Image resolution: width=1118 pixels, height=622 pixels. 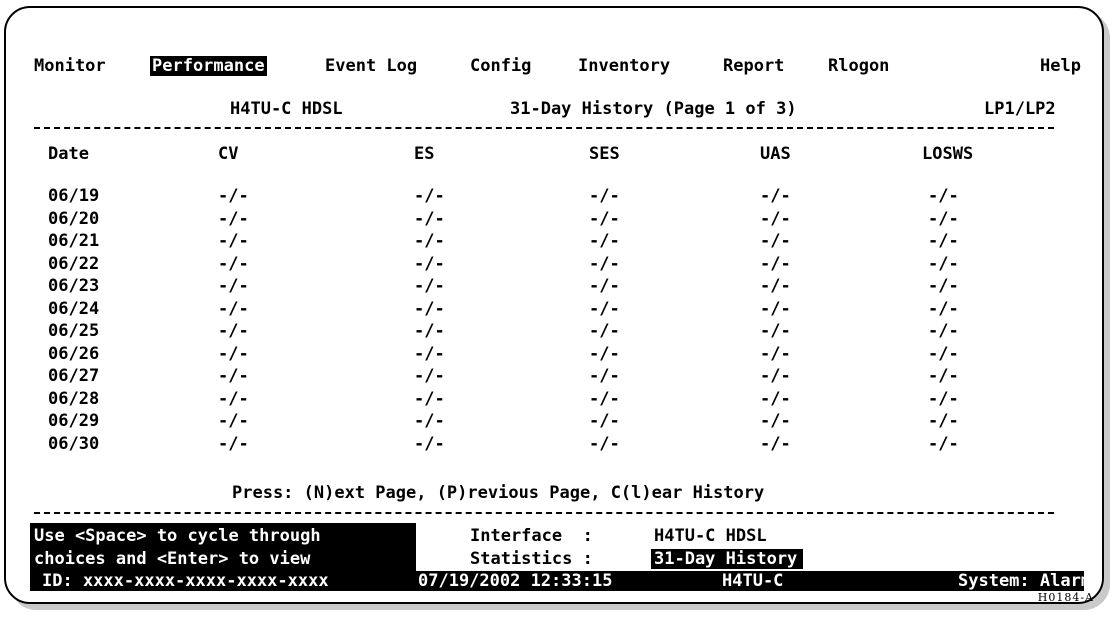 I want to click on interface-field-label: Interface :, so click(x=531, y=536).